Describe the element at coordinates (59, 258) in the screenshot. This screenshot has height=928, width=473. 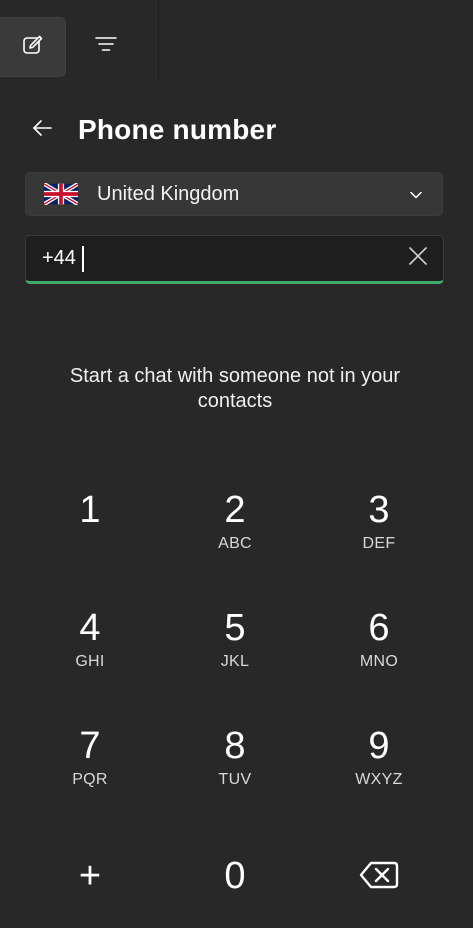
I see `phone-number-value: +44` at that location.